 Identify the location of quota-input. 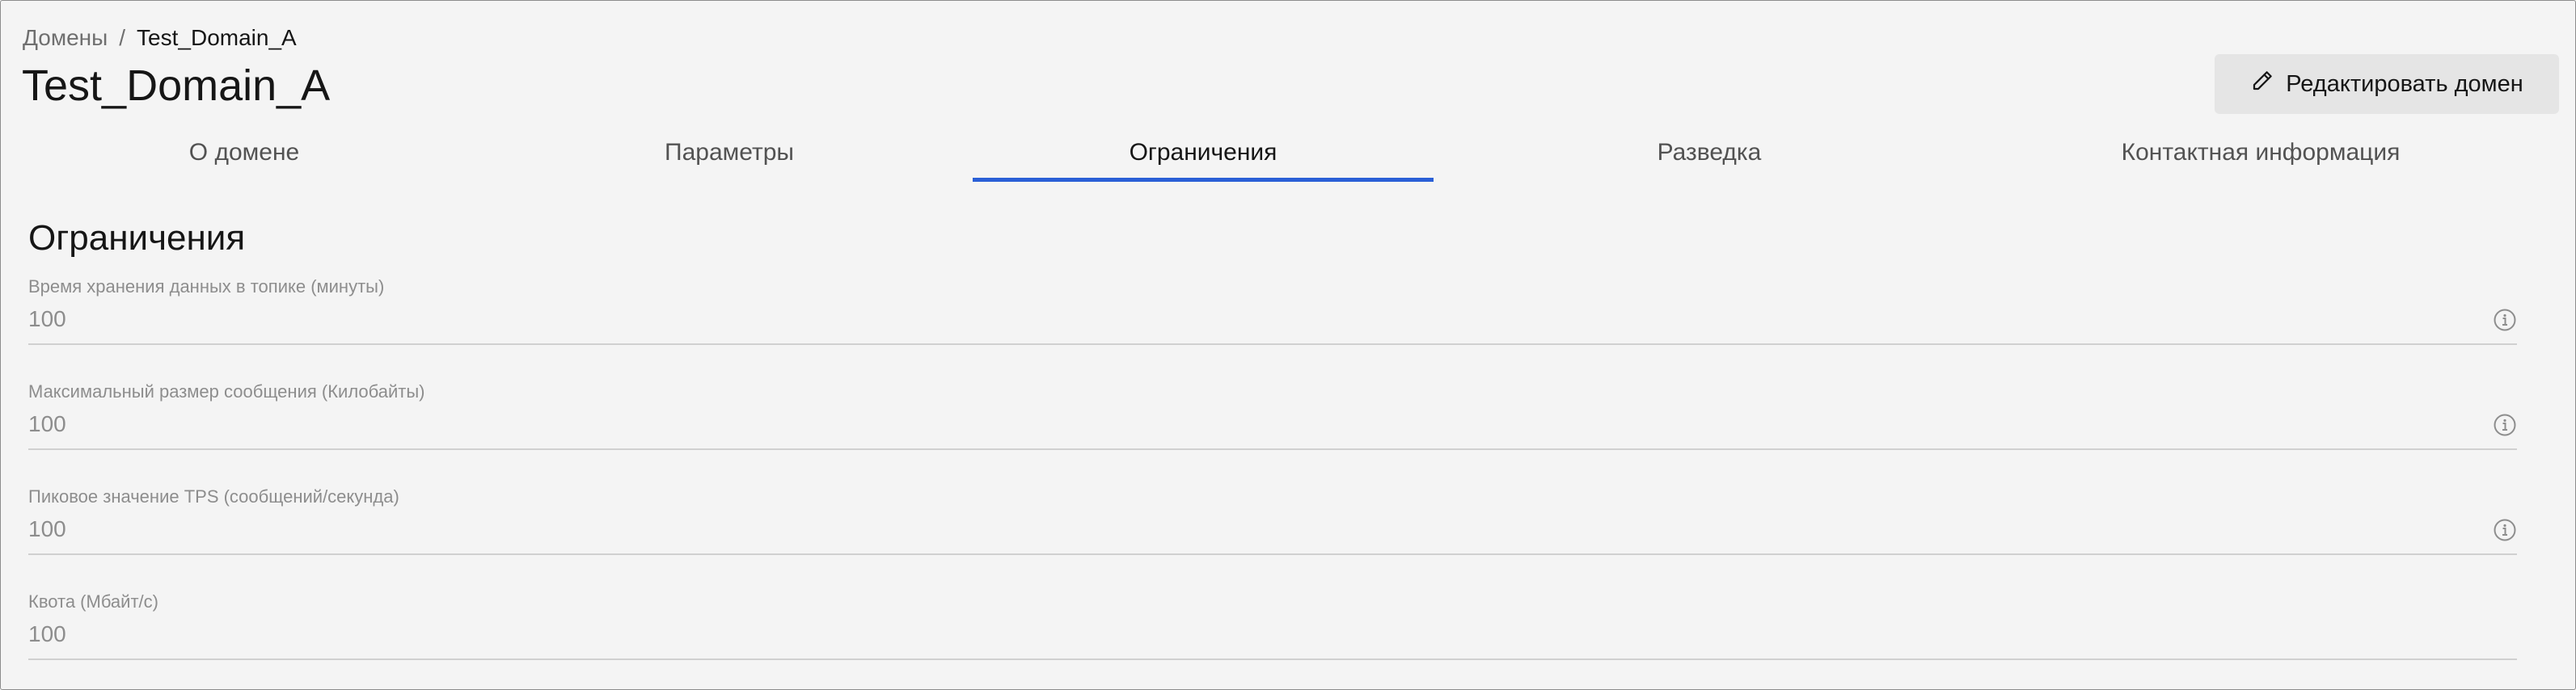
(1241, 634).